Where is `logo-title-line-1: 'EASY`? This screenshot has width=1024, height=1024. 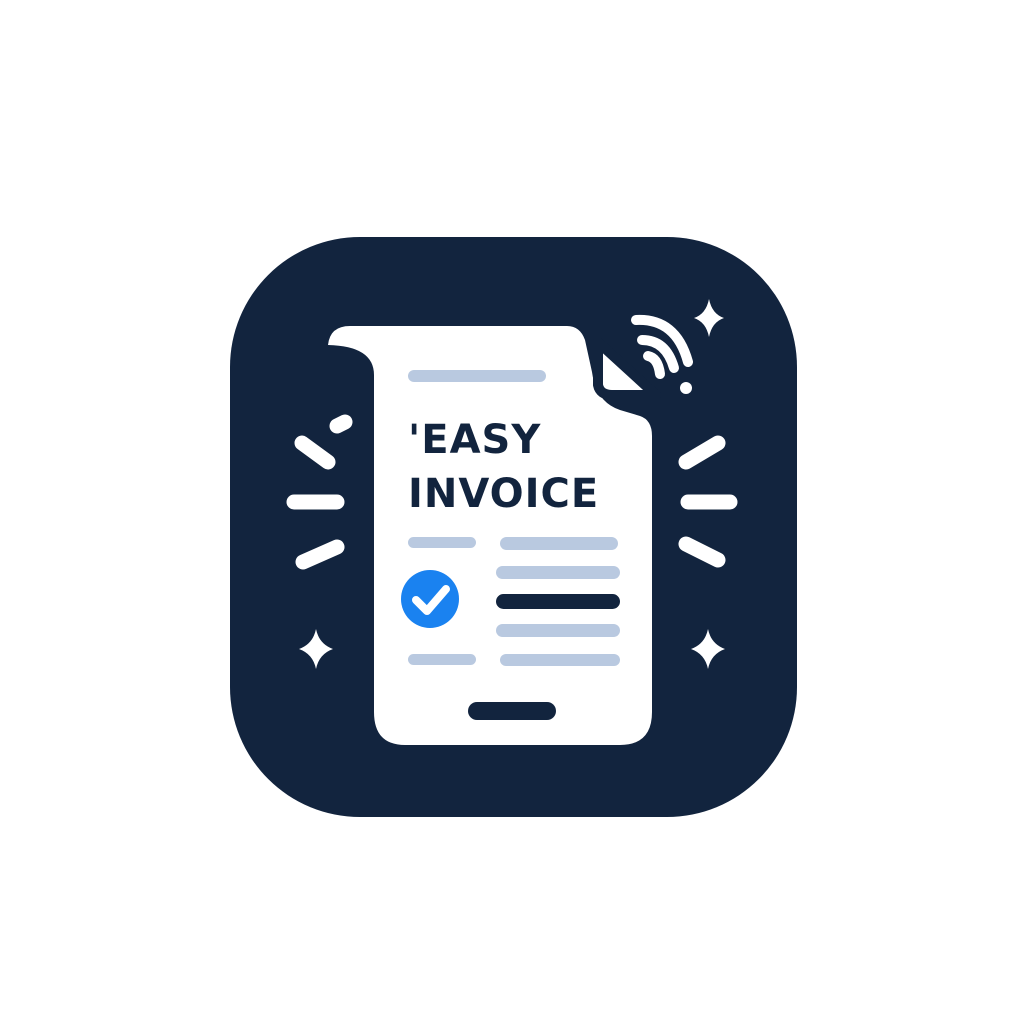
logo-title-line-1: 'EASY is located at coordinates (475, 440).